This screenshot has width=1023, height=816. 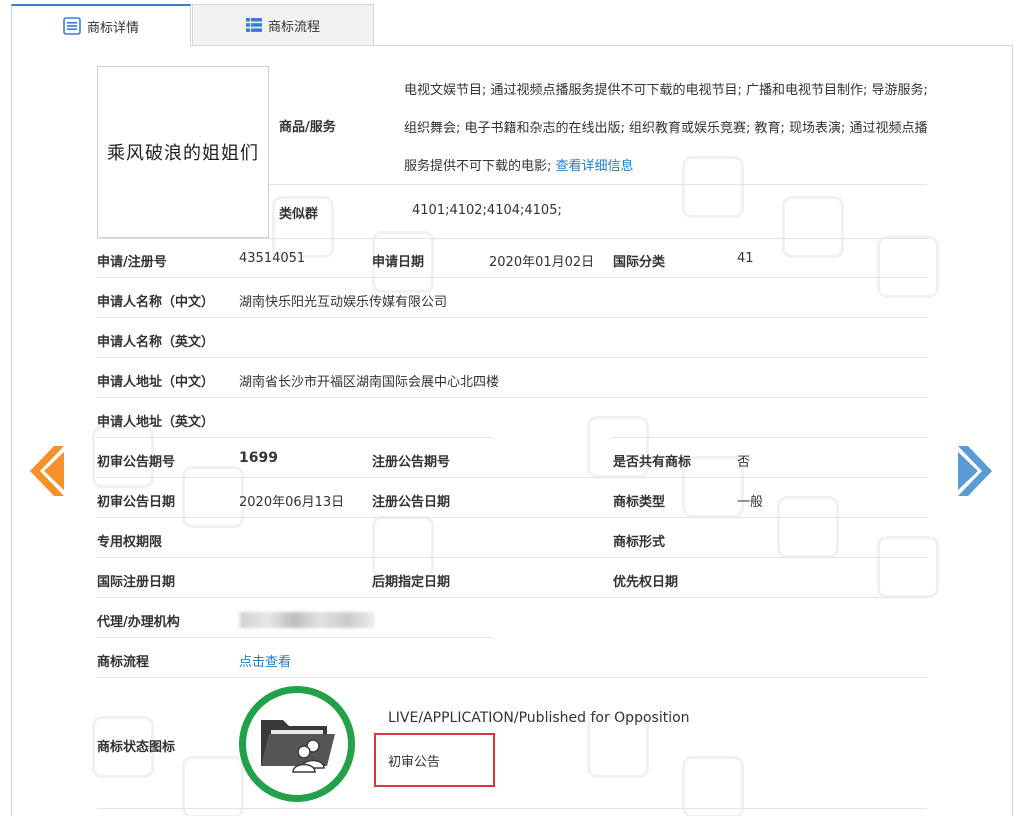 I want to click on status-circle, so click(x=297, y=744).